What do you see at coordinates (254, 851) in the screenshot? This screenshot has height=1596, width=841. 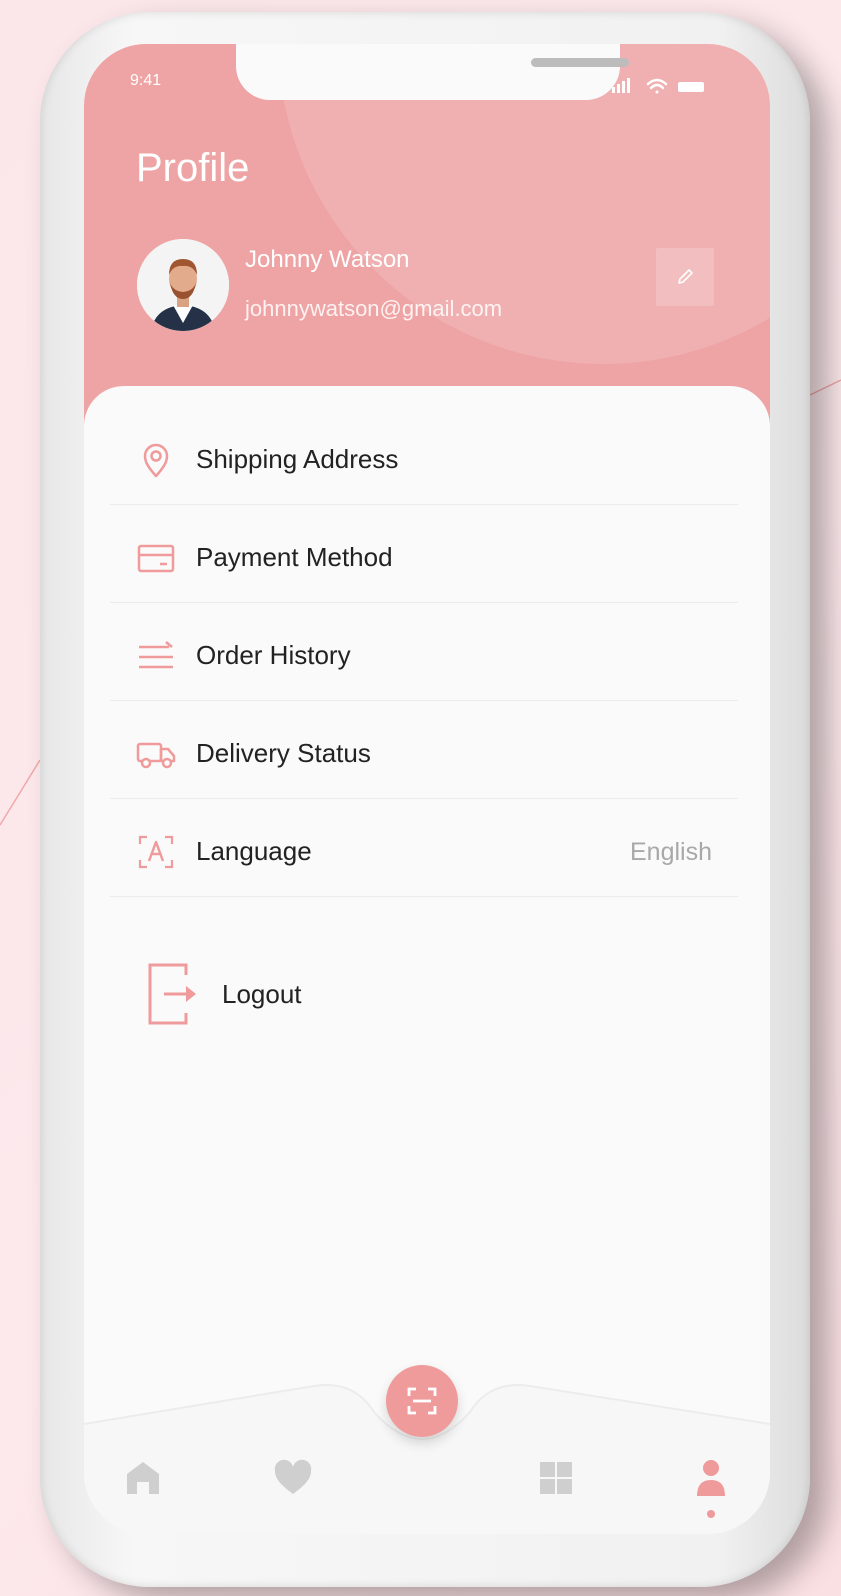 I see `menu-item-label: Language` at bounding box center [254, 851].